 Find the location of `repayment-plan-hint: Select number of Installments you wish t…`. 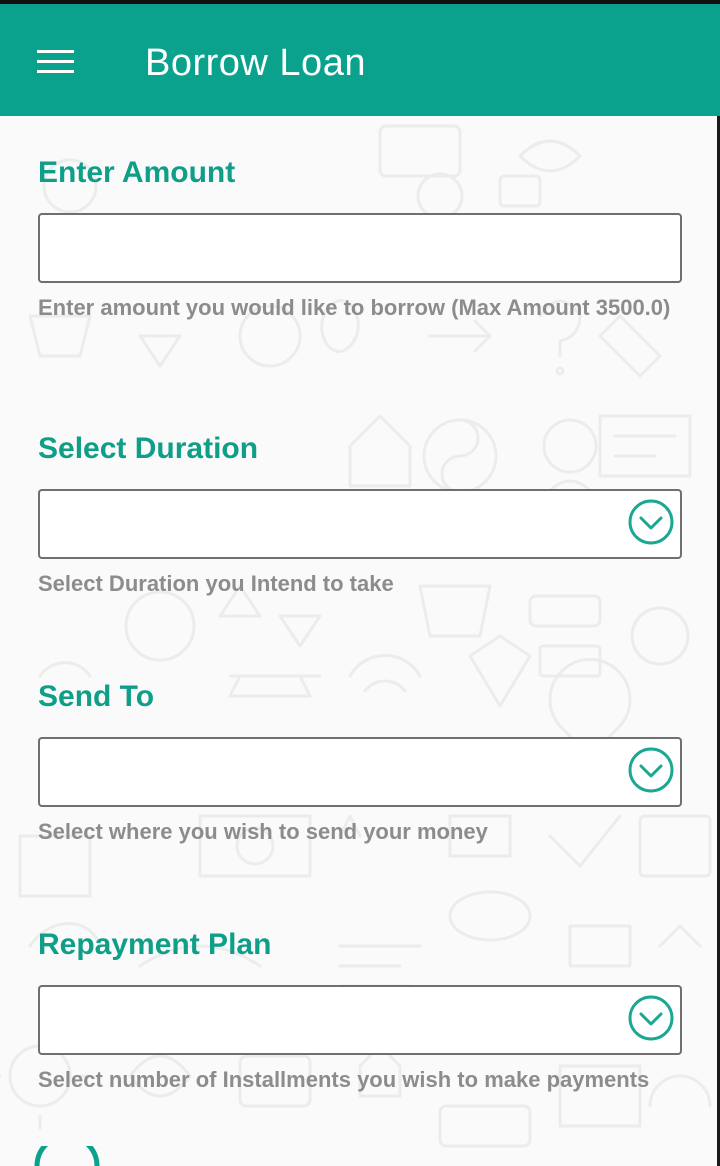

repayment-plan-hint: Select number of Installments you wish t… is located at coordinates (344, 1079).